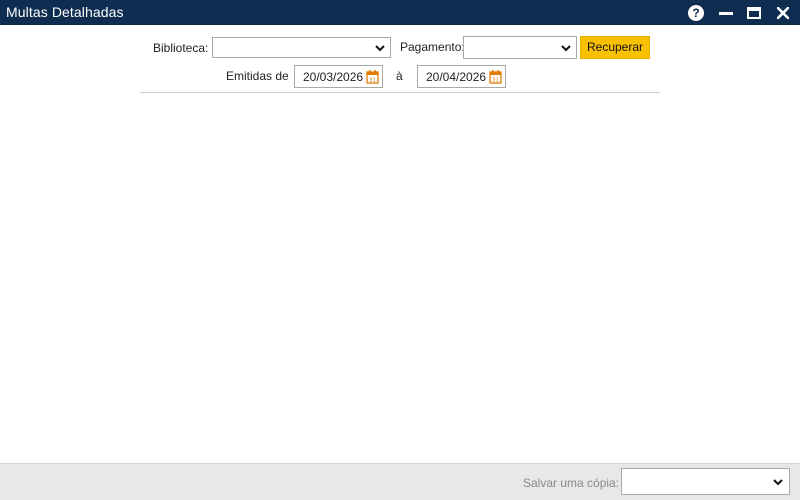  I want to click on help-icon: ?, so click(696, 12).